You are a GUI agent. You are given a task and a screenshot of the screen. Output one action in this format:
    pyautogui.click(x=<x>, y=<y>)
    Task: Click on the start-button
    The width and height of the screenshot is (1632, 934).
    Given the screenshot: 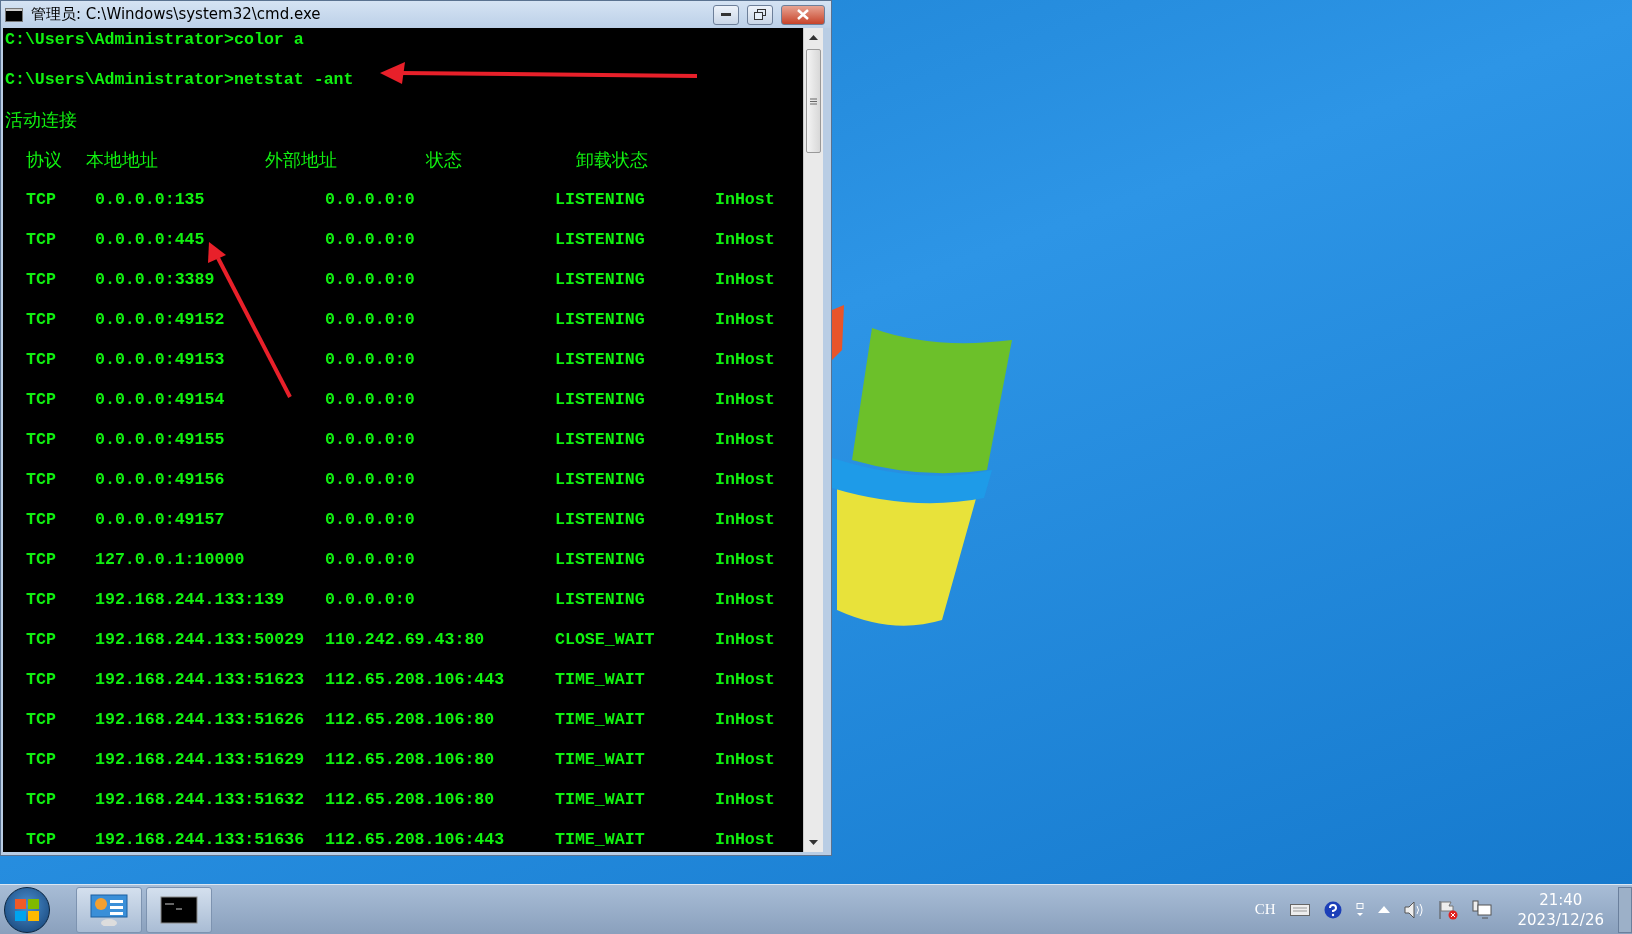 What is the action you would take?
    pyautogui.click(x=27, y=909)
    